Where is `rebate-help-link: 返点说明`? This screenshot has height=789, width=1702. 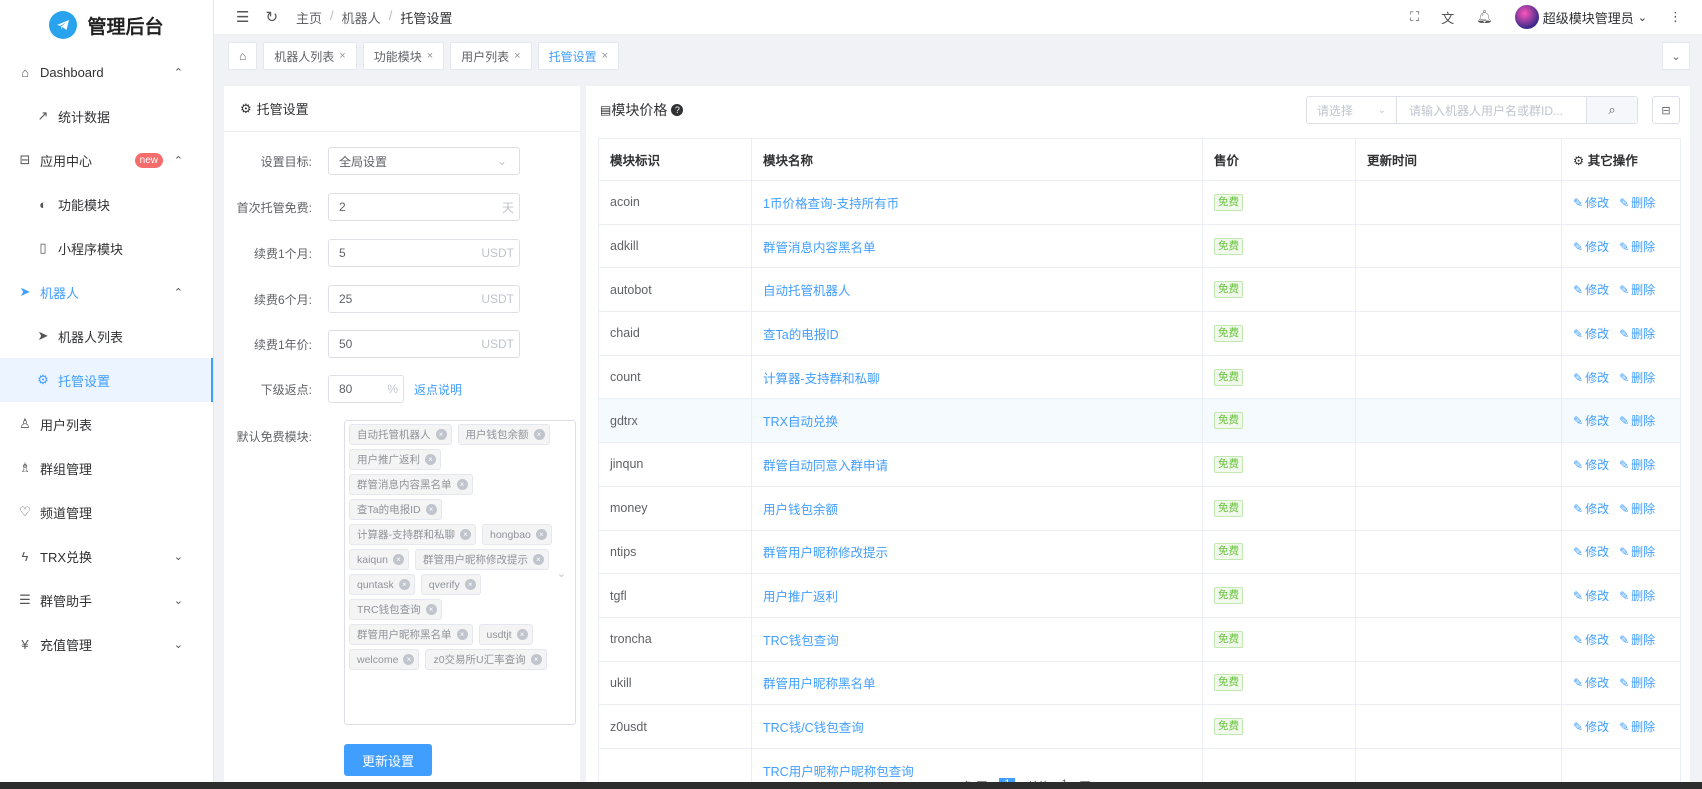
rebate-help-link: 返点说明 is located at coordinates (438, 389).